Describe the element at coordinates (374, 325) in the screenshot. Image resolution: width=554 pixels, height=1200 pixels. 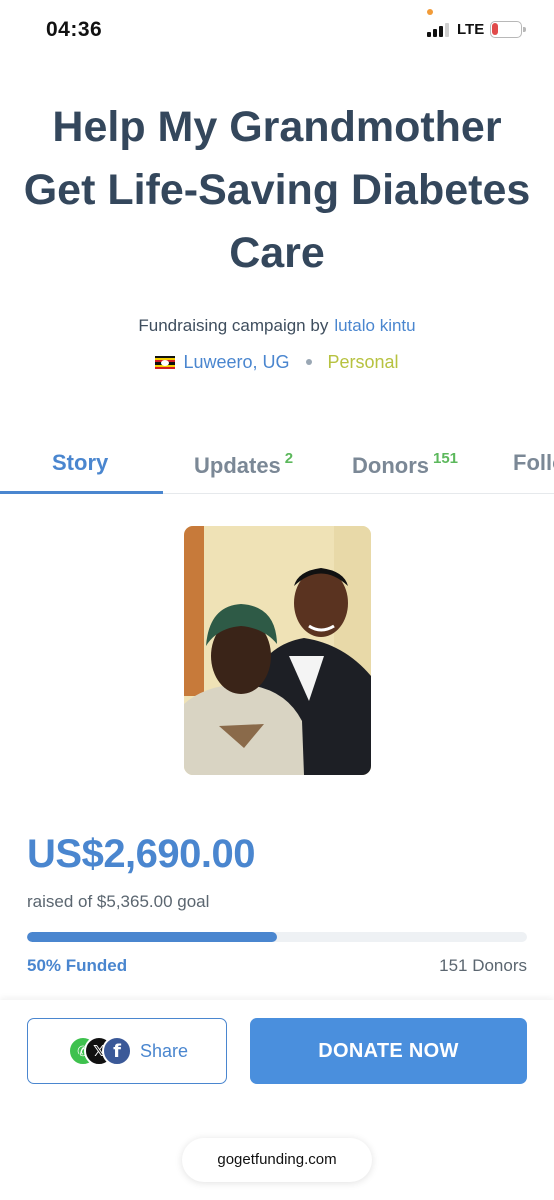
I see `creator-link: lutalo kintu` at that location.